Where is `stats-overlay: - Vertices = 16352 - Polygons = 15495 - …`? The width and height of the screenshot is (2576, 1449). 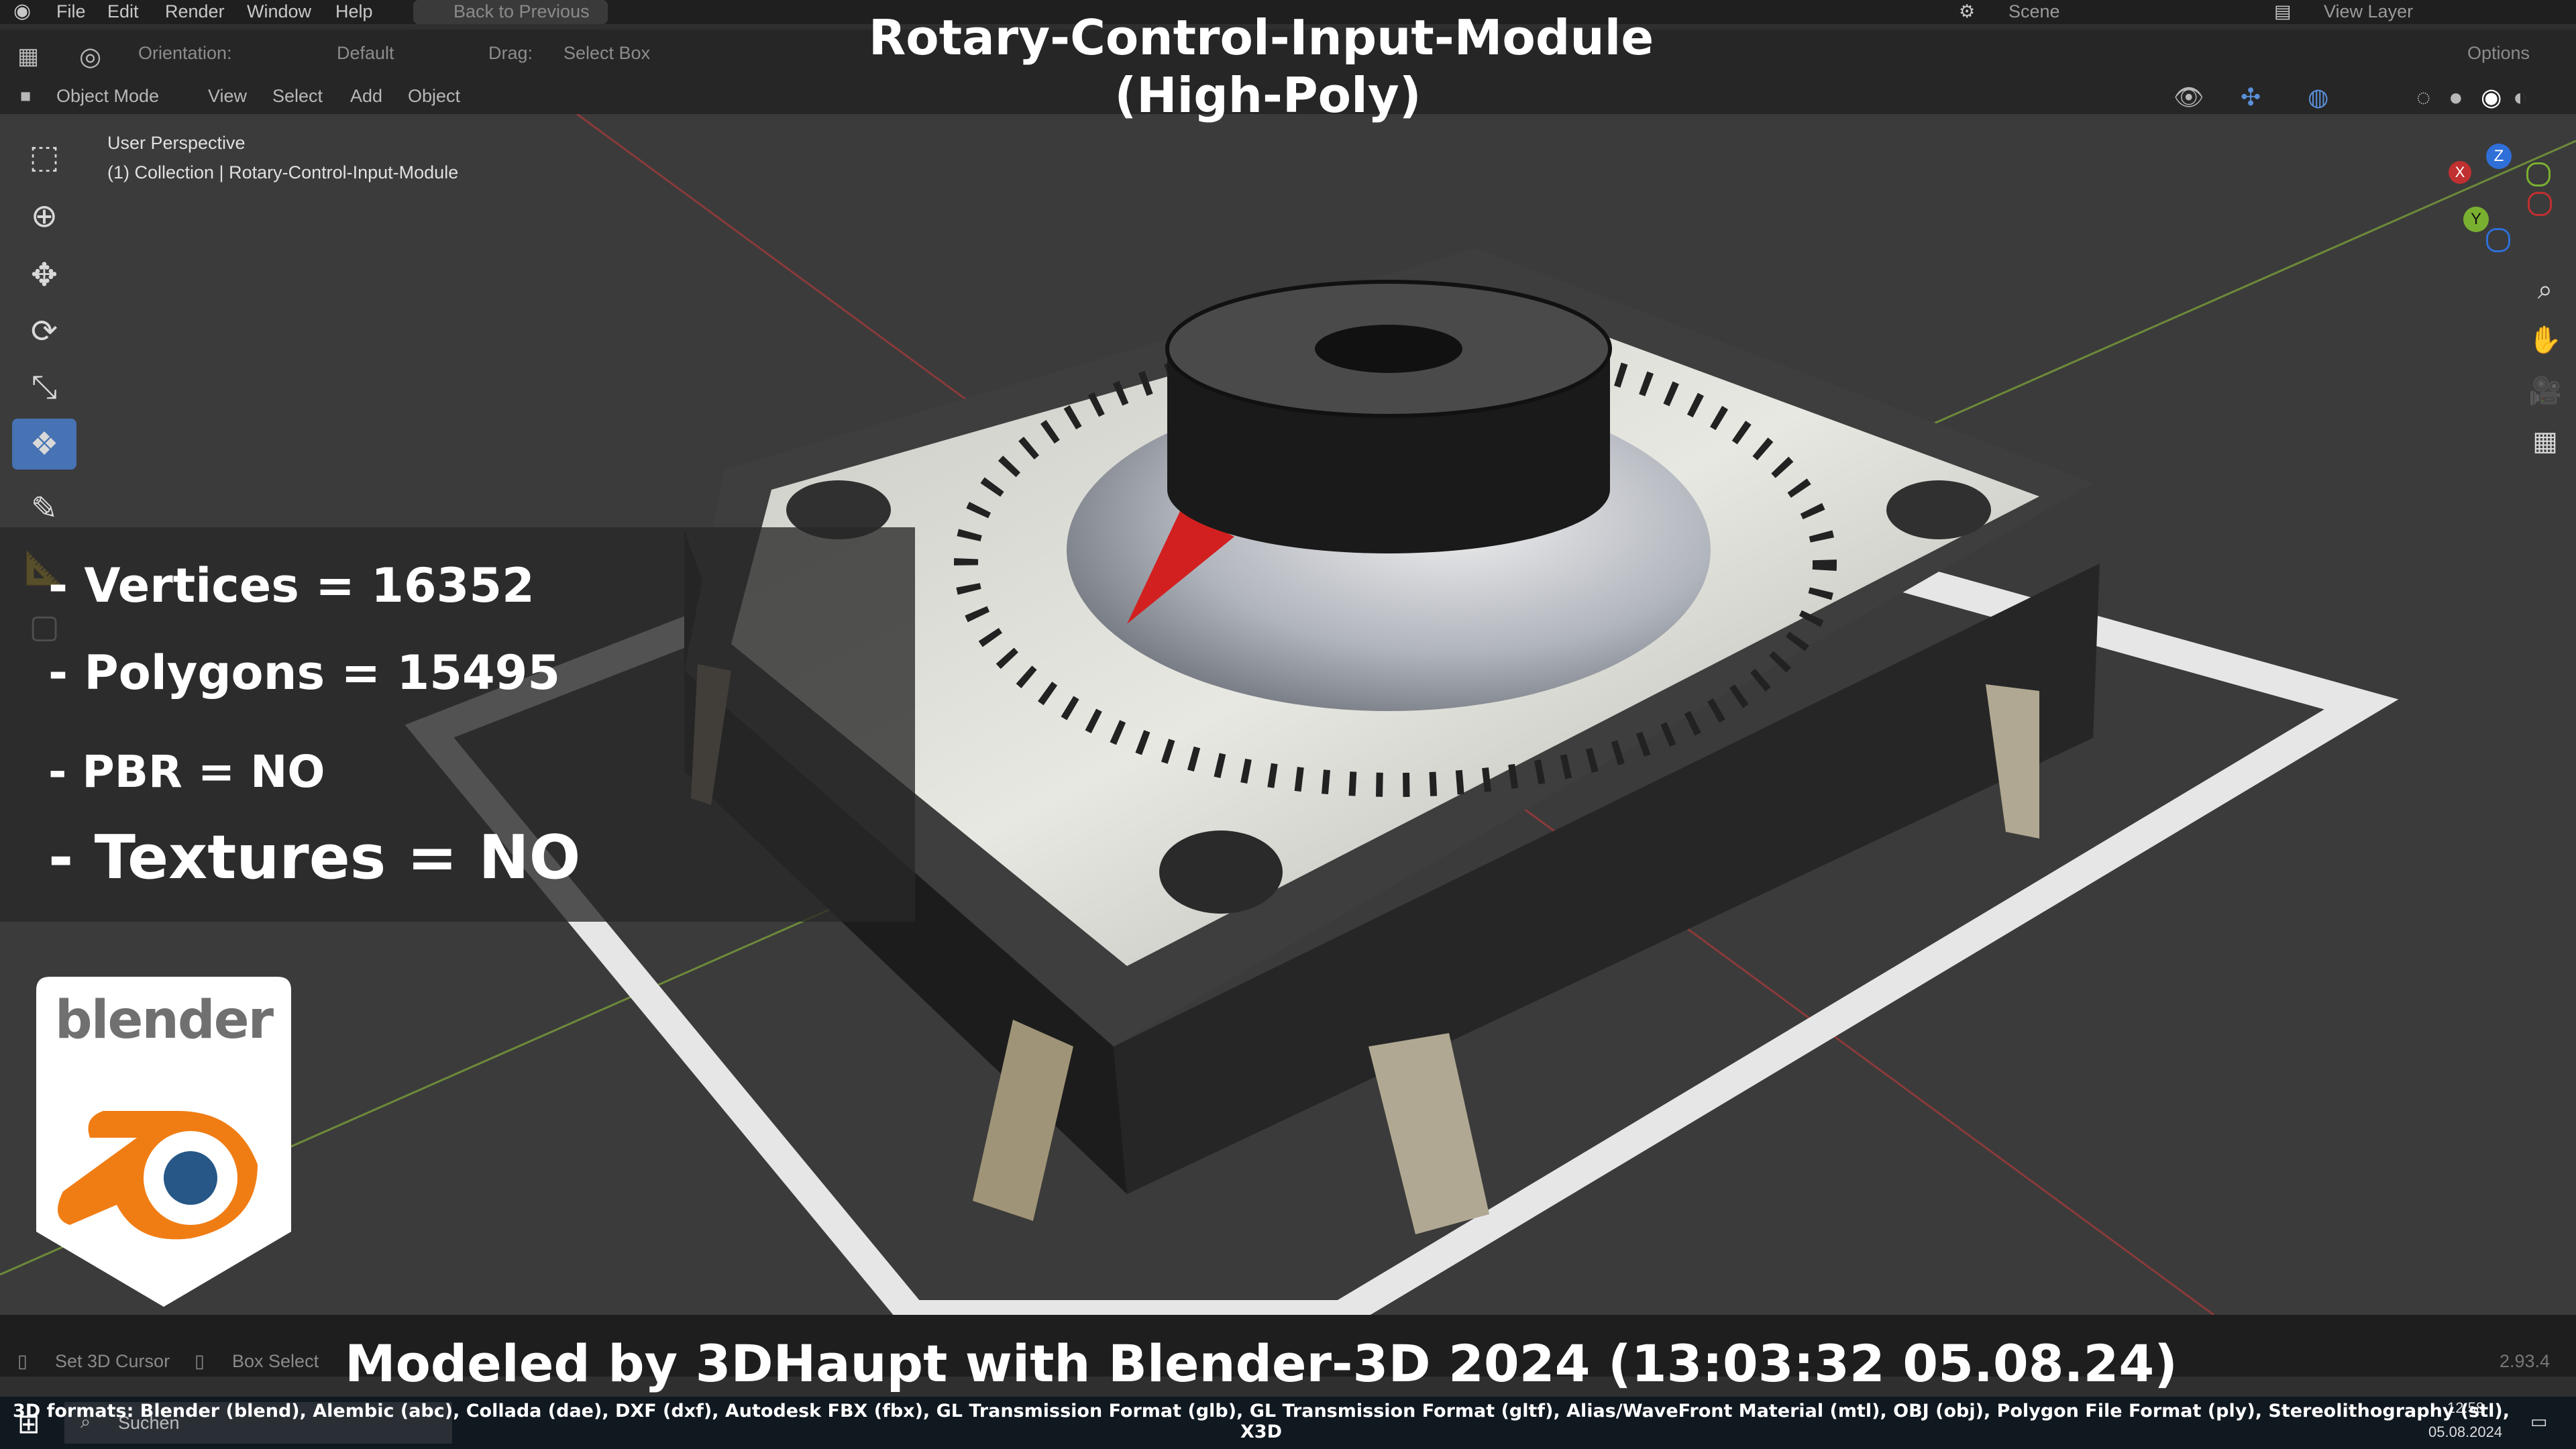
stats-overlay: - Vertices = 16352 - Polygons = 15495 - … is located at coordinates (457, 724).